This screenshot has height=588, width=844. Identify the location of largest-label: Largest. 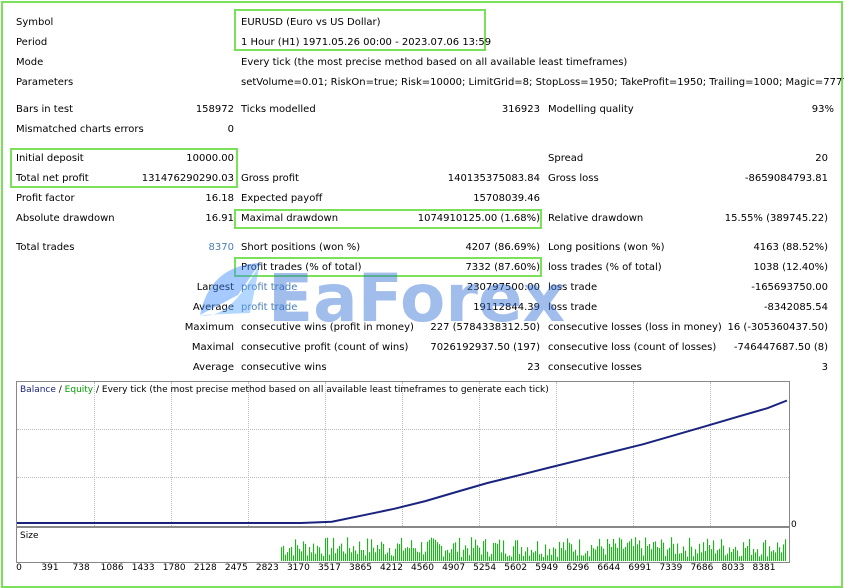
(215, 287).